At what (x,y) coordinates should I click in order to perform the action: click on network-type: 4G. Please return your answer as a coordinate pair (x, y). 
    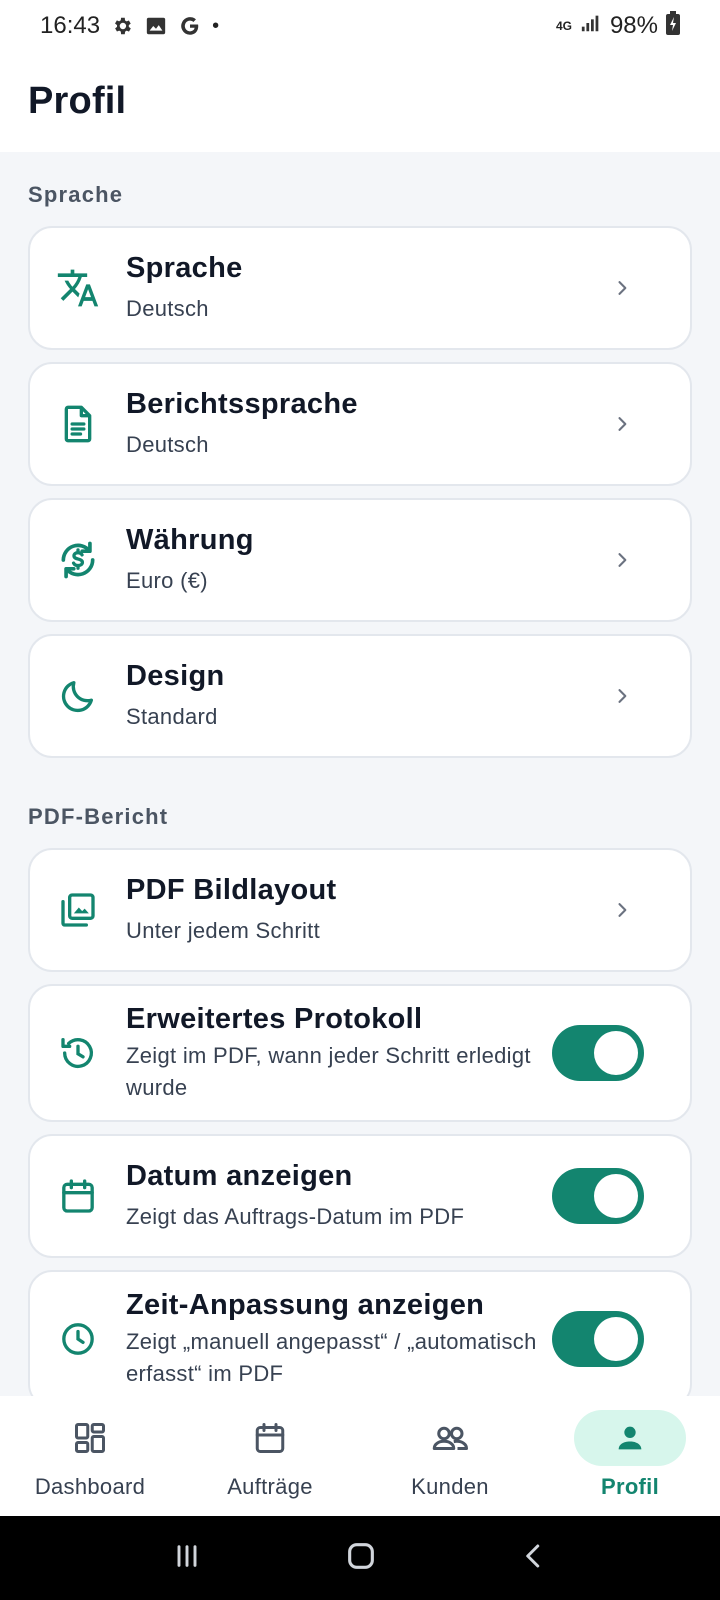
    Looking at the image, I should click on (563, 26).